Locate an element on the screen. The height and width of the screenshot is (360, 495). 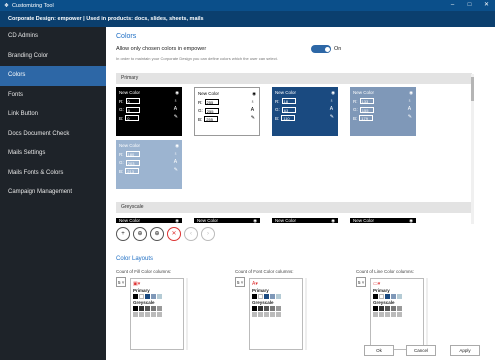
minimize-button: – is located at coordinates (452, 5).